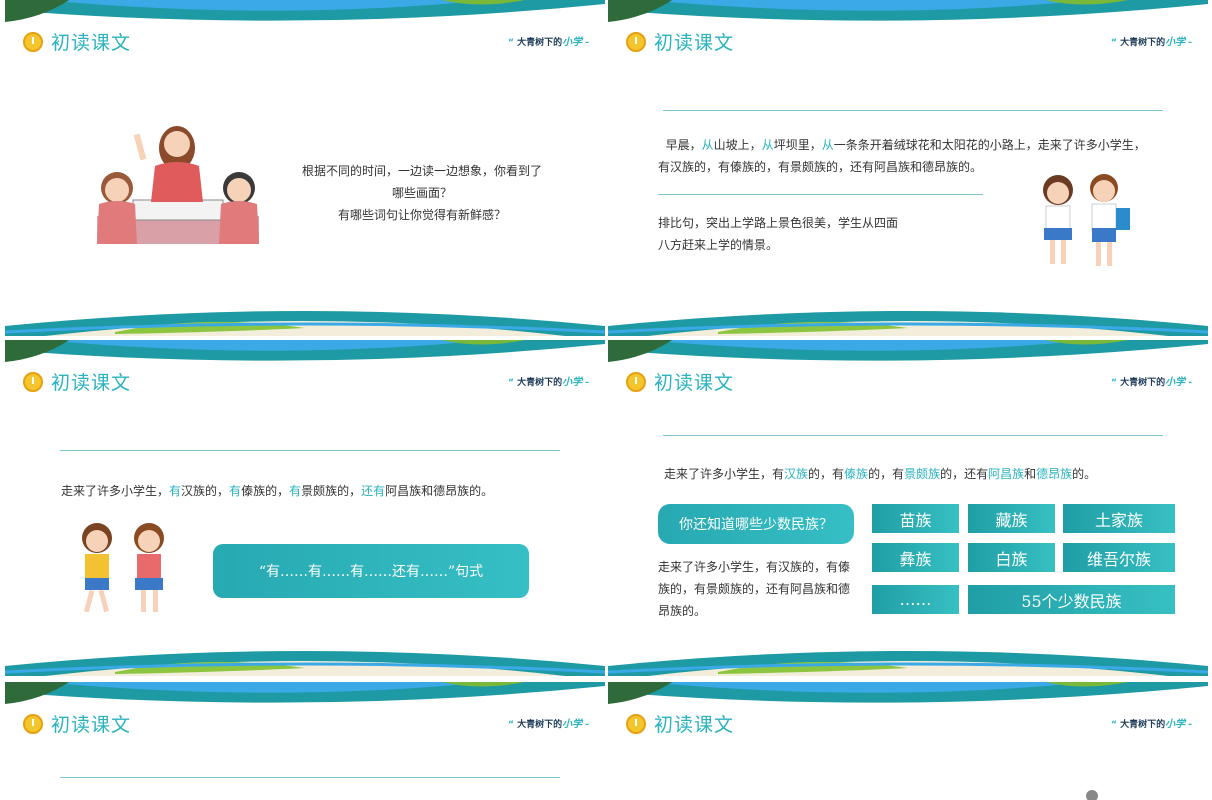  I want to click on passage-line-1: 早晨，从山坡上，从坪坝里，从一条条开着绒球花和太阳花的小路上，走来了许多小学生，, so click(905, 145).